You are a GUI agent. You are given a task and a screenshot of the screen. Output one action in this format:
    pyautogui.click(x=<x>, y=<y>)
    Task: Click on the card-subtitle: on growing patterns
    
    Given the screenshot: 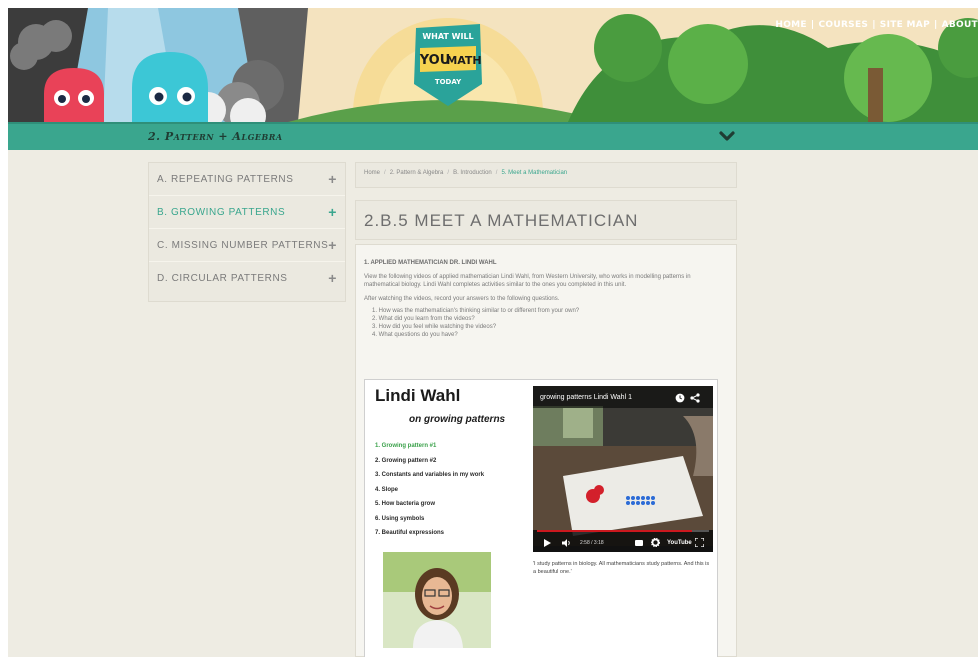 What is the action you would take?
    pyautogui.click(x=457, y=419)
    